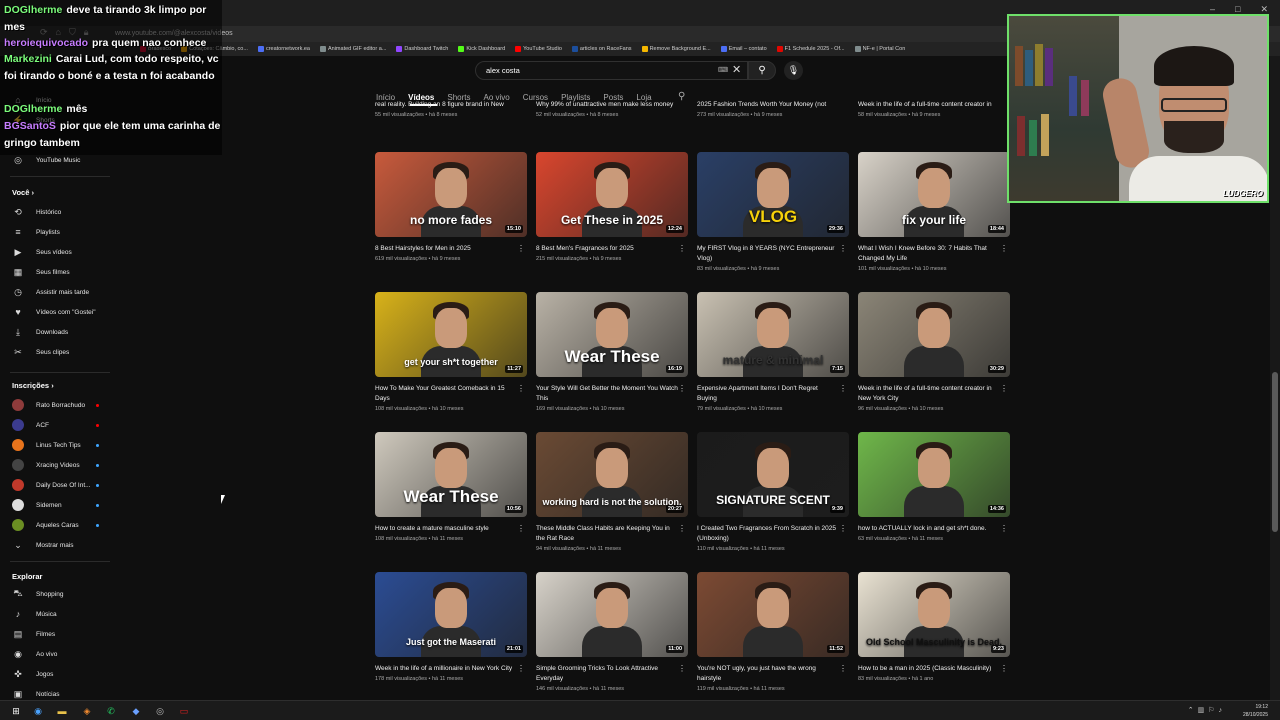 The height and width of the screenshot is (720, 1280). Describe the element at coordinates (762, 70) in the screenshot. I see `search-button: ⚲` at that location.